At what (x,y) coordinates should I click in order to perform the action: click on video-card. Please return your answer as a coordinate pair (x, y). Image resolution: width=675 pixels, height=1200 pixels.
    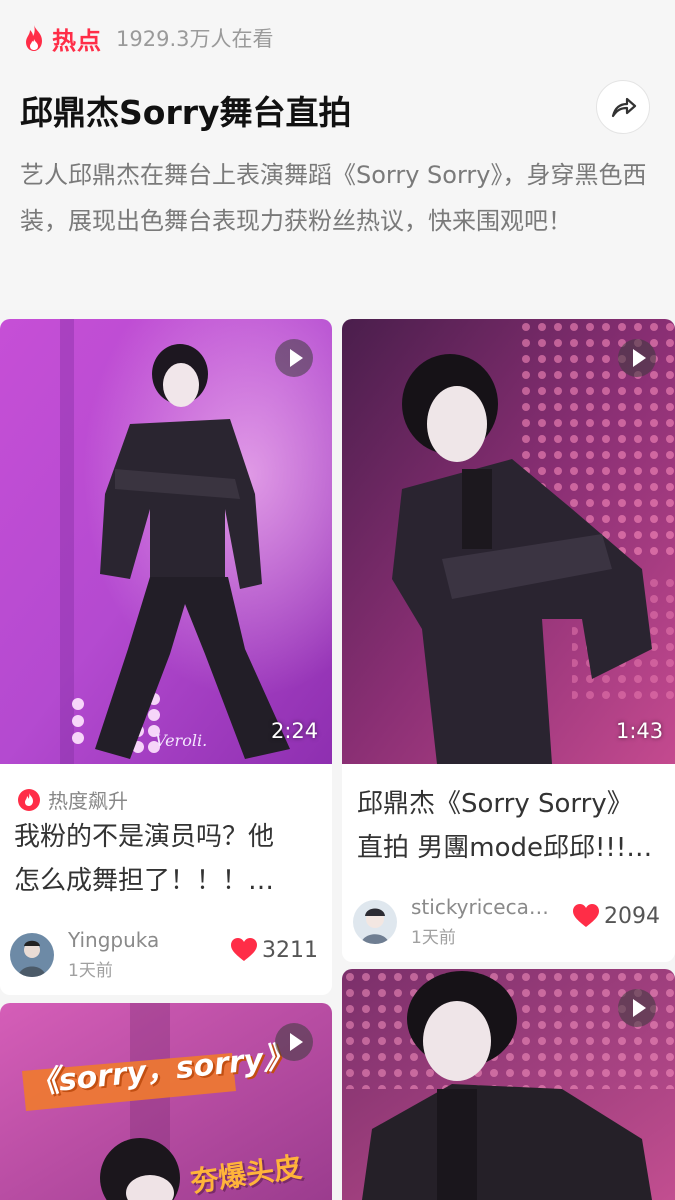
    Looking at the image, I should click on (508, 1084).